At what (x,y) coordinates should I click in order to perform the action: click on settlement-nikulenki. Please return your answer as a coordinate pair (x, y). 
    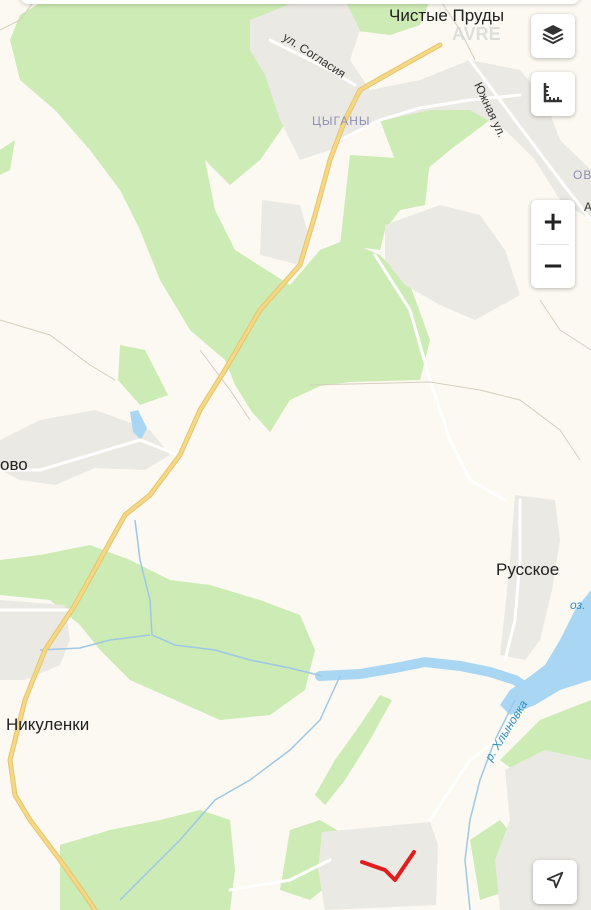
    Looking at the image, I should click on (35, 640).